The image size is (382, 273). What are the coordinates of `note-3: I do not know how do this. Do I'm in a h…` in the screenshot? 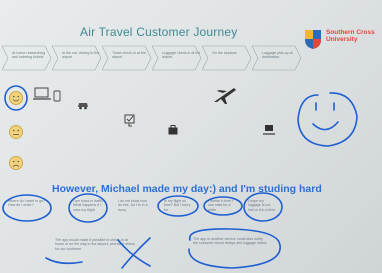 It's located at (133, 205).